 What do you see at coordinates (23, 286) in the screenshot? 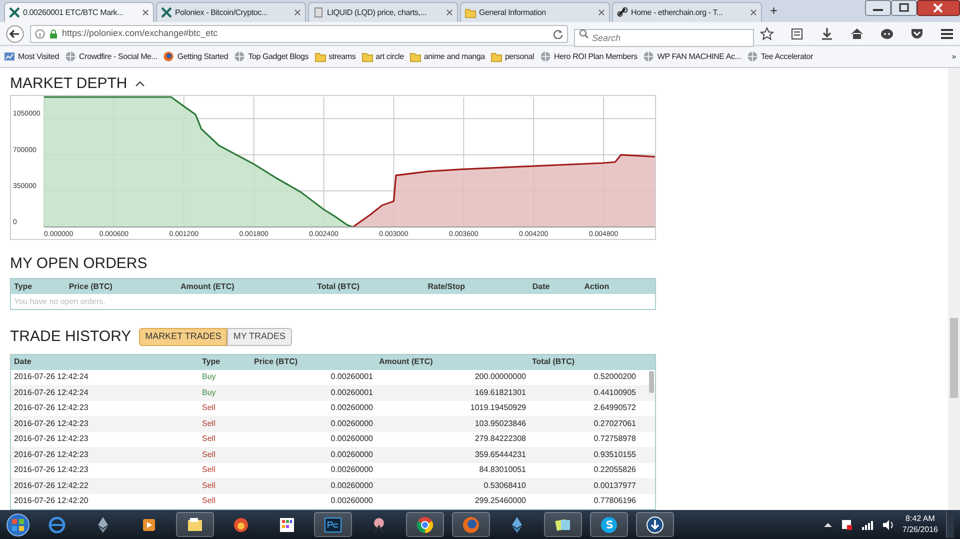
I see `column-header: Type` at bounding box center [23, 286].